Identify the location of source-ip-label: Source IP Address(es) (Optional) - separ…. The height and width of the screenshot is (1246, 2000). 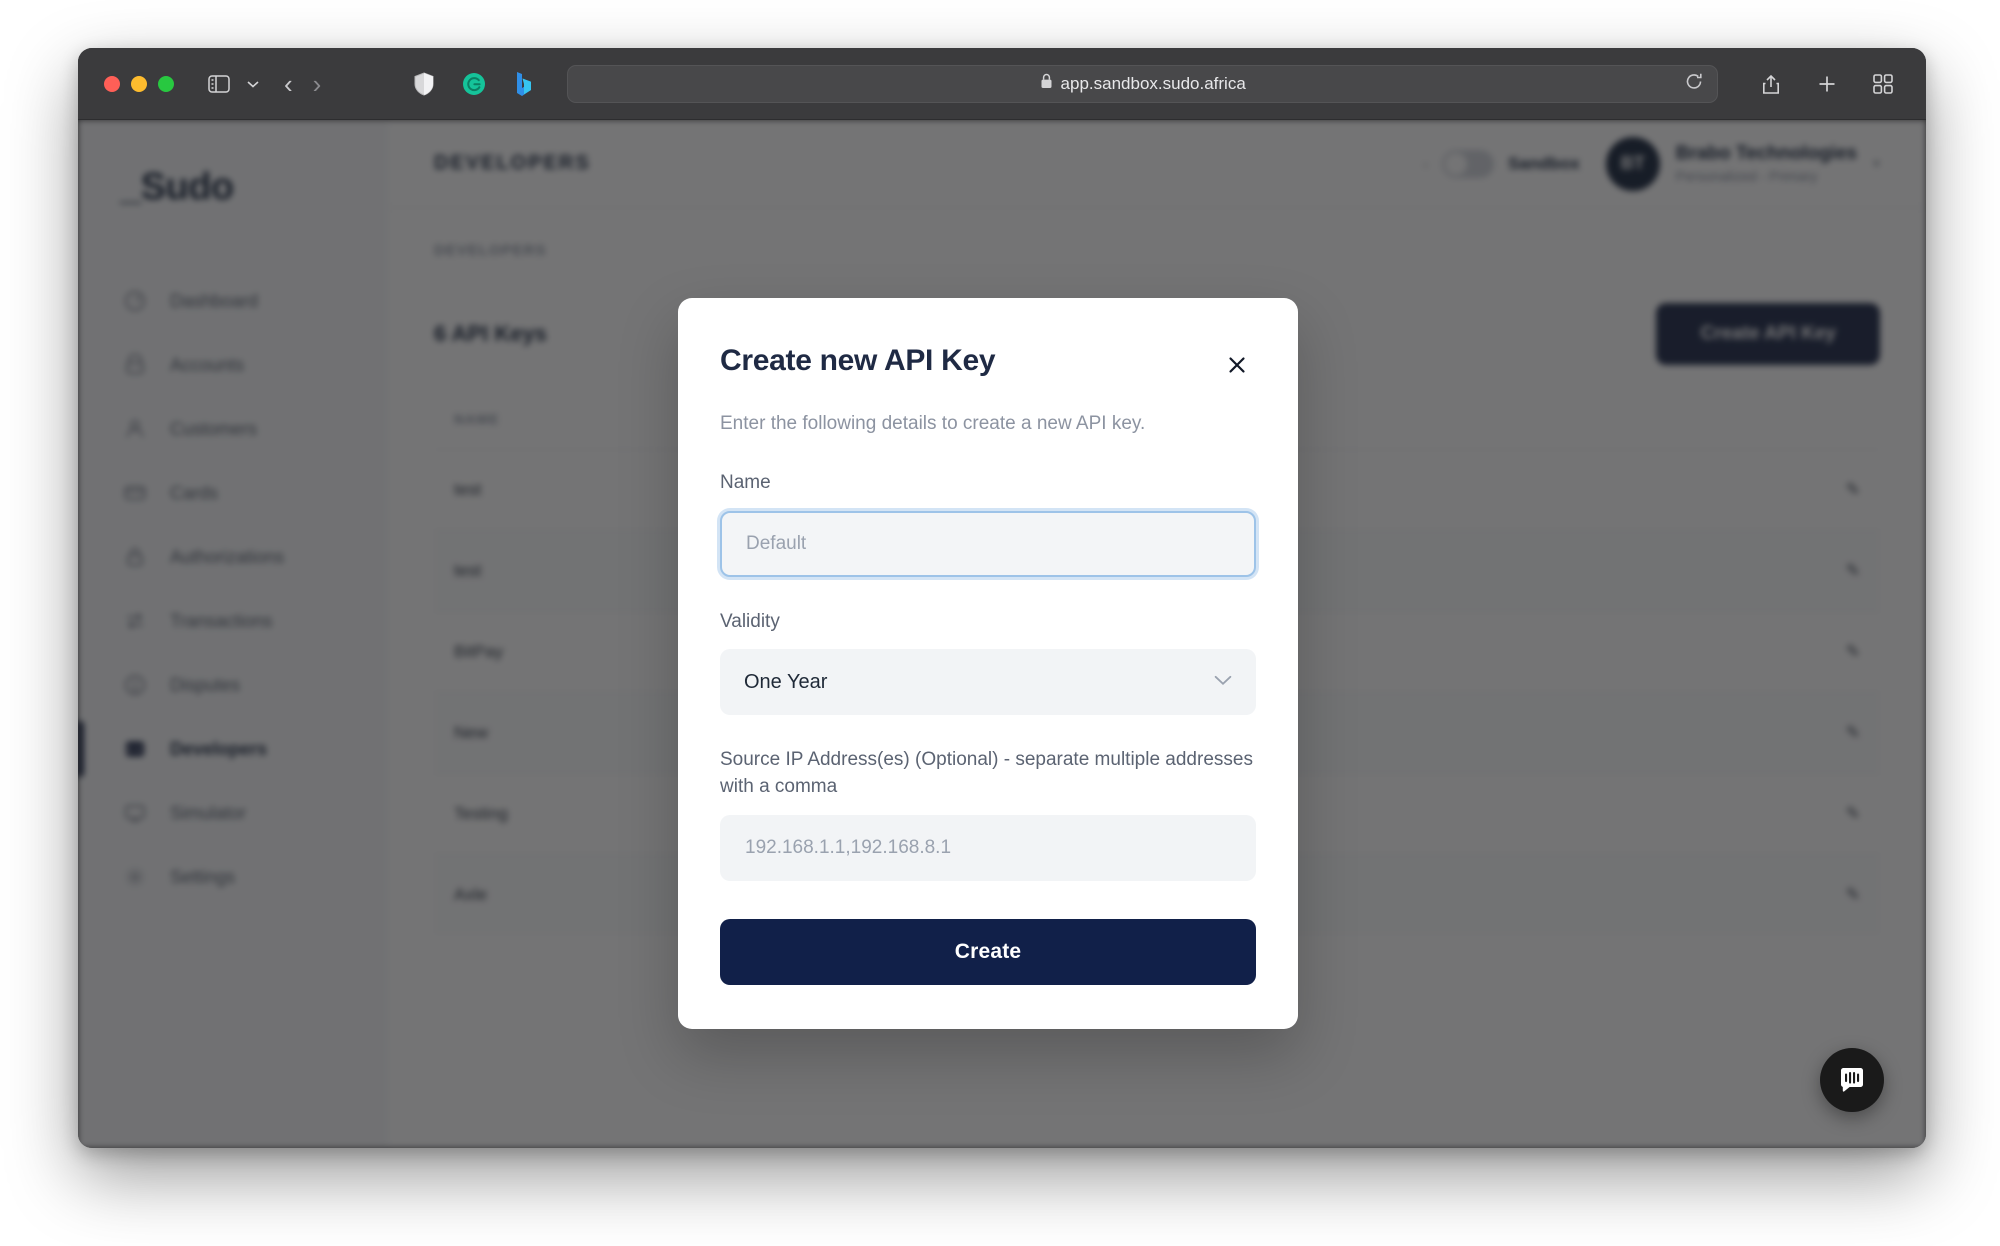
(986, 773).